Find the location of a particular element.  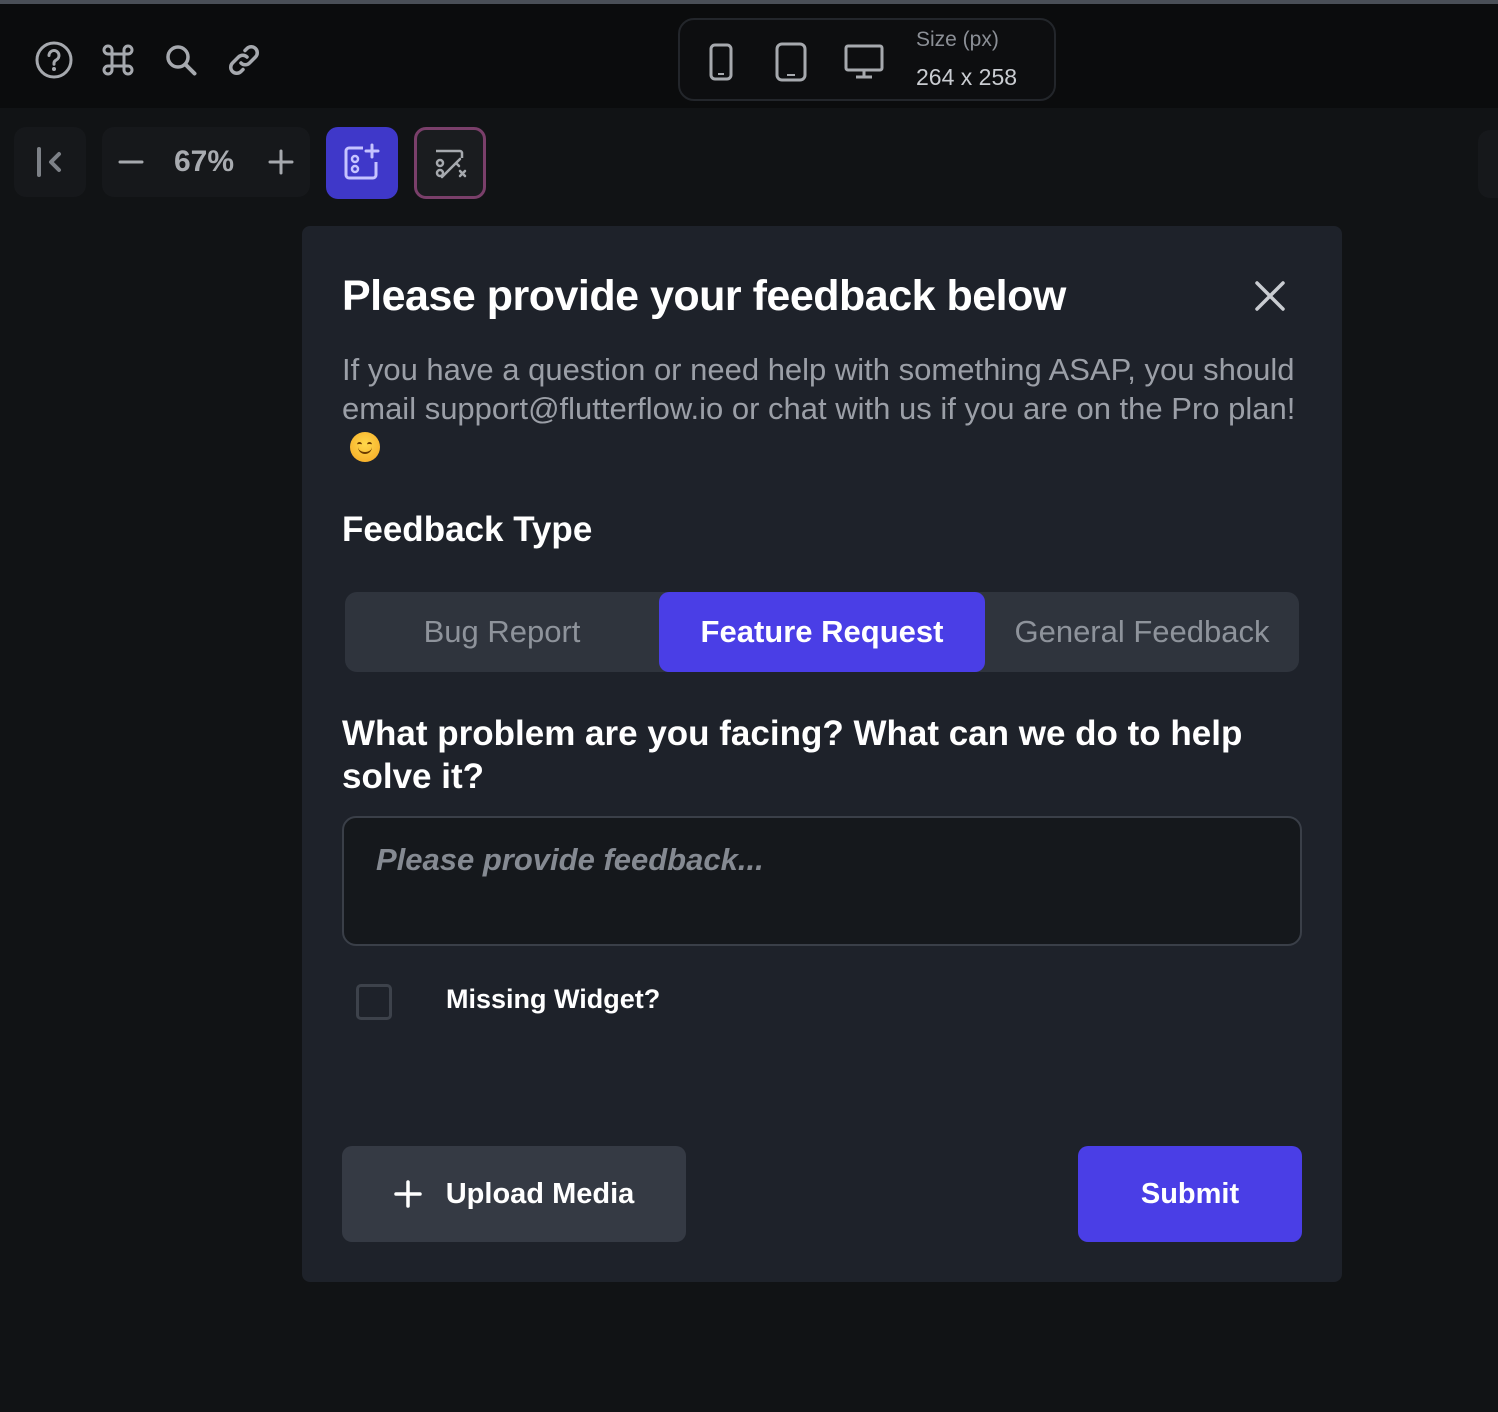

ai-gen-button is located at coordinates (450, 163).